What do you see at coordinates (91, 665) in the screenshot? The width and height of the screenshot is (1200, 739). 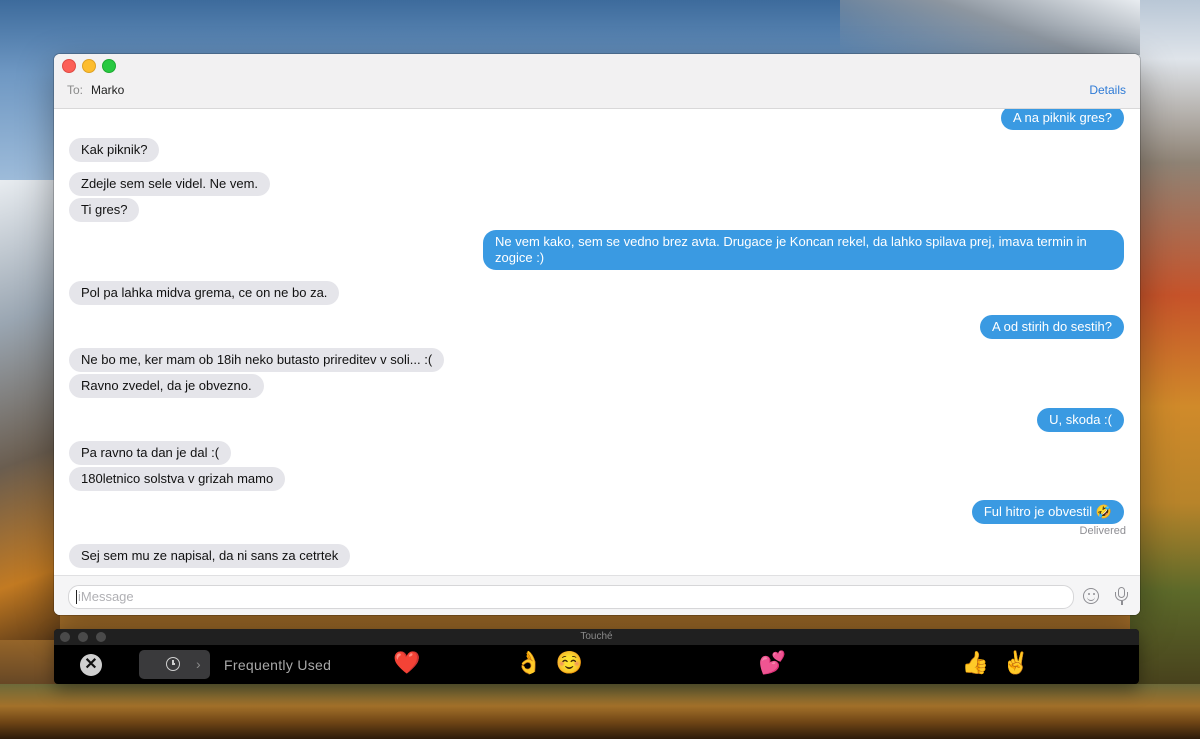 I see `close-icon: ✕` at bounding box center [91, 665].